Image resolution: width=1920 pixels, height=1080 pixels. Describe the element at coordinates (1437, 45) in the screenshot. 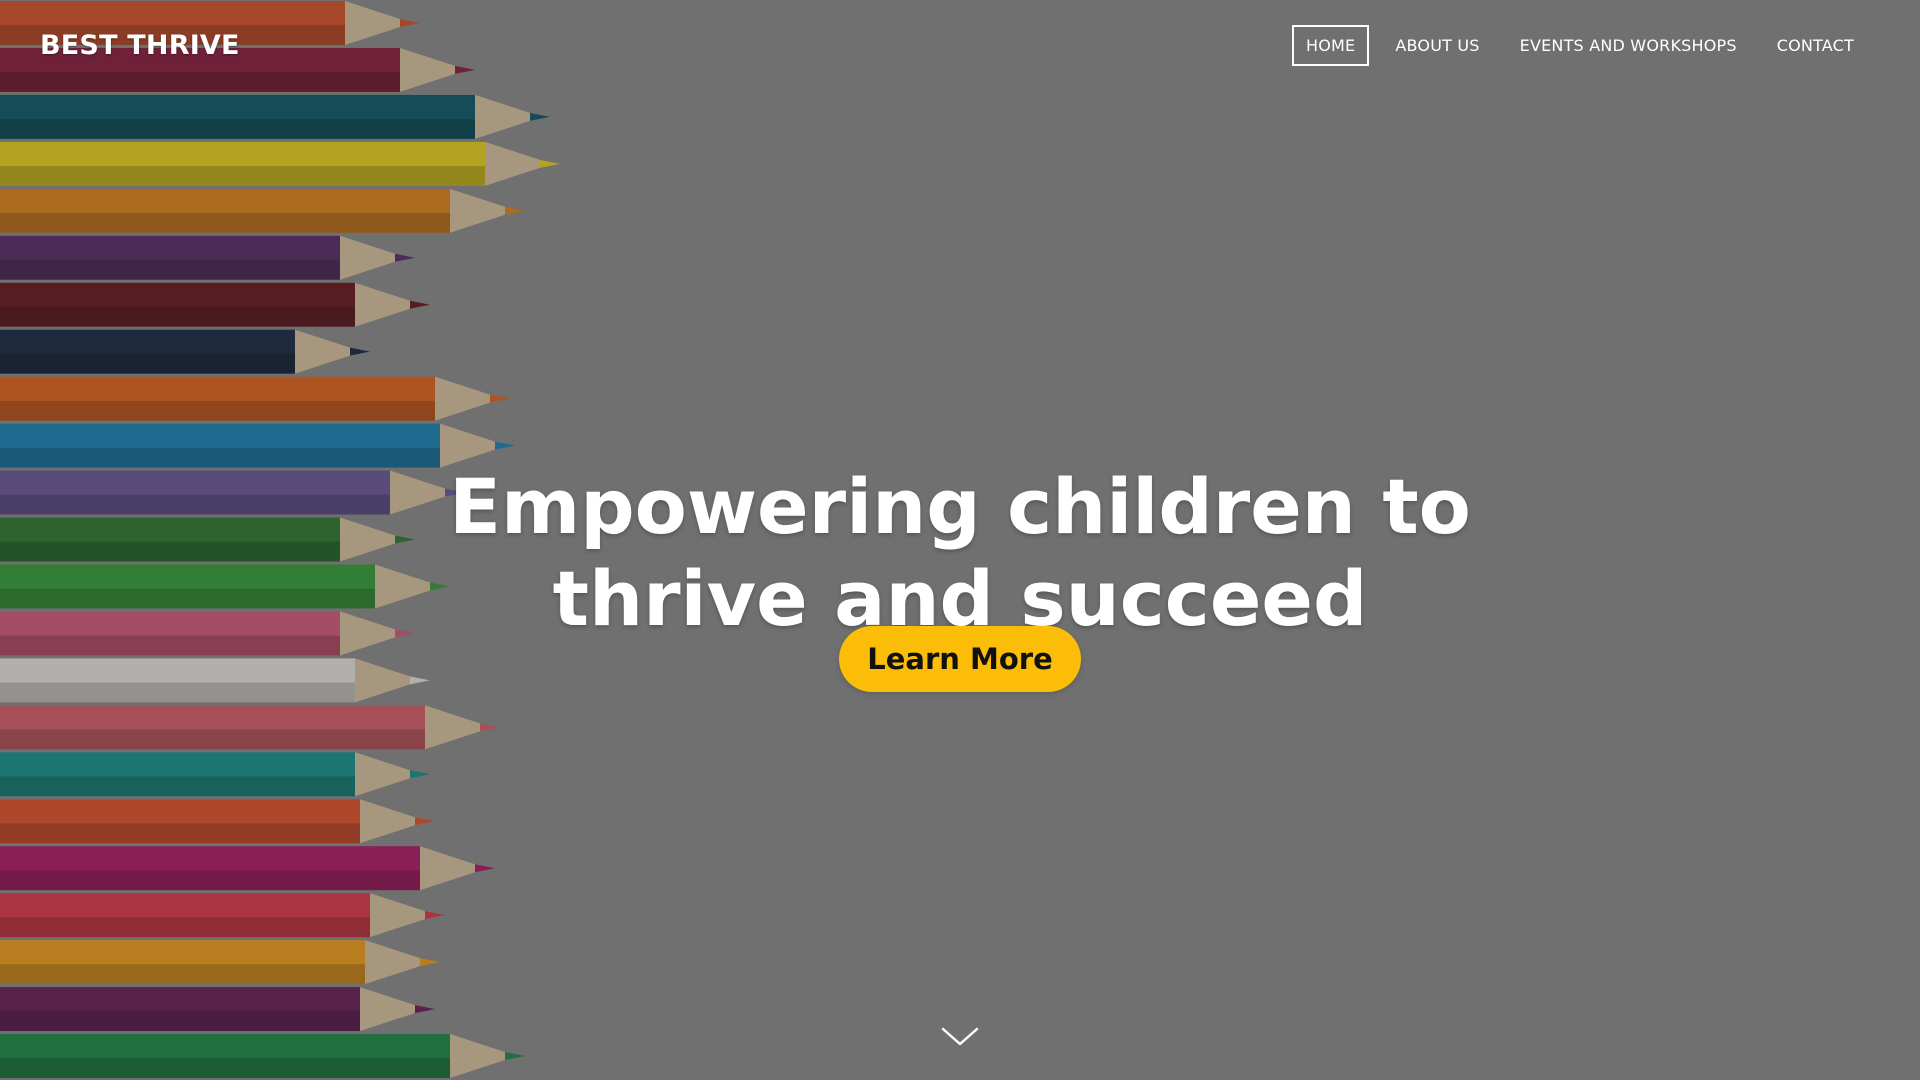

I see `nav-item-about-us: ABOUT US` at that location.